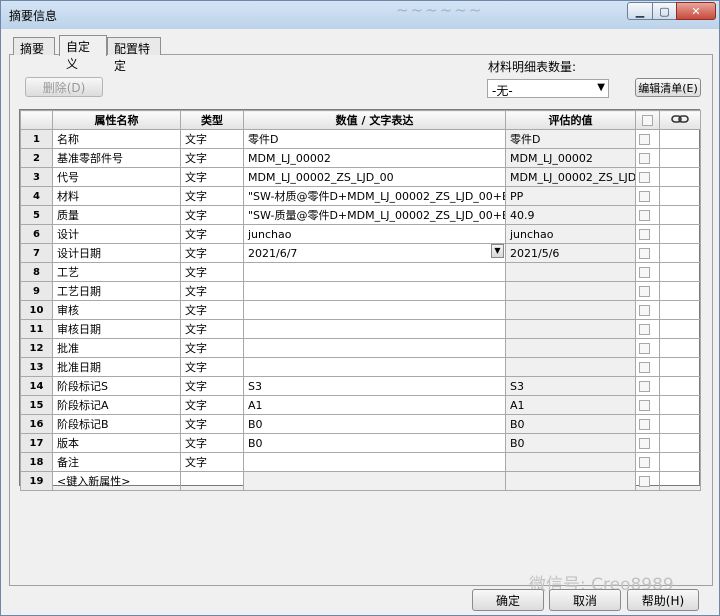  I want to click on property-name-cell: 备注, so click(116, 462).